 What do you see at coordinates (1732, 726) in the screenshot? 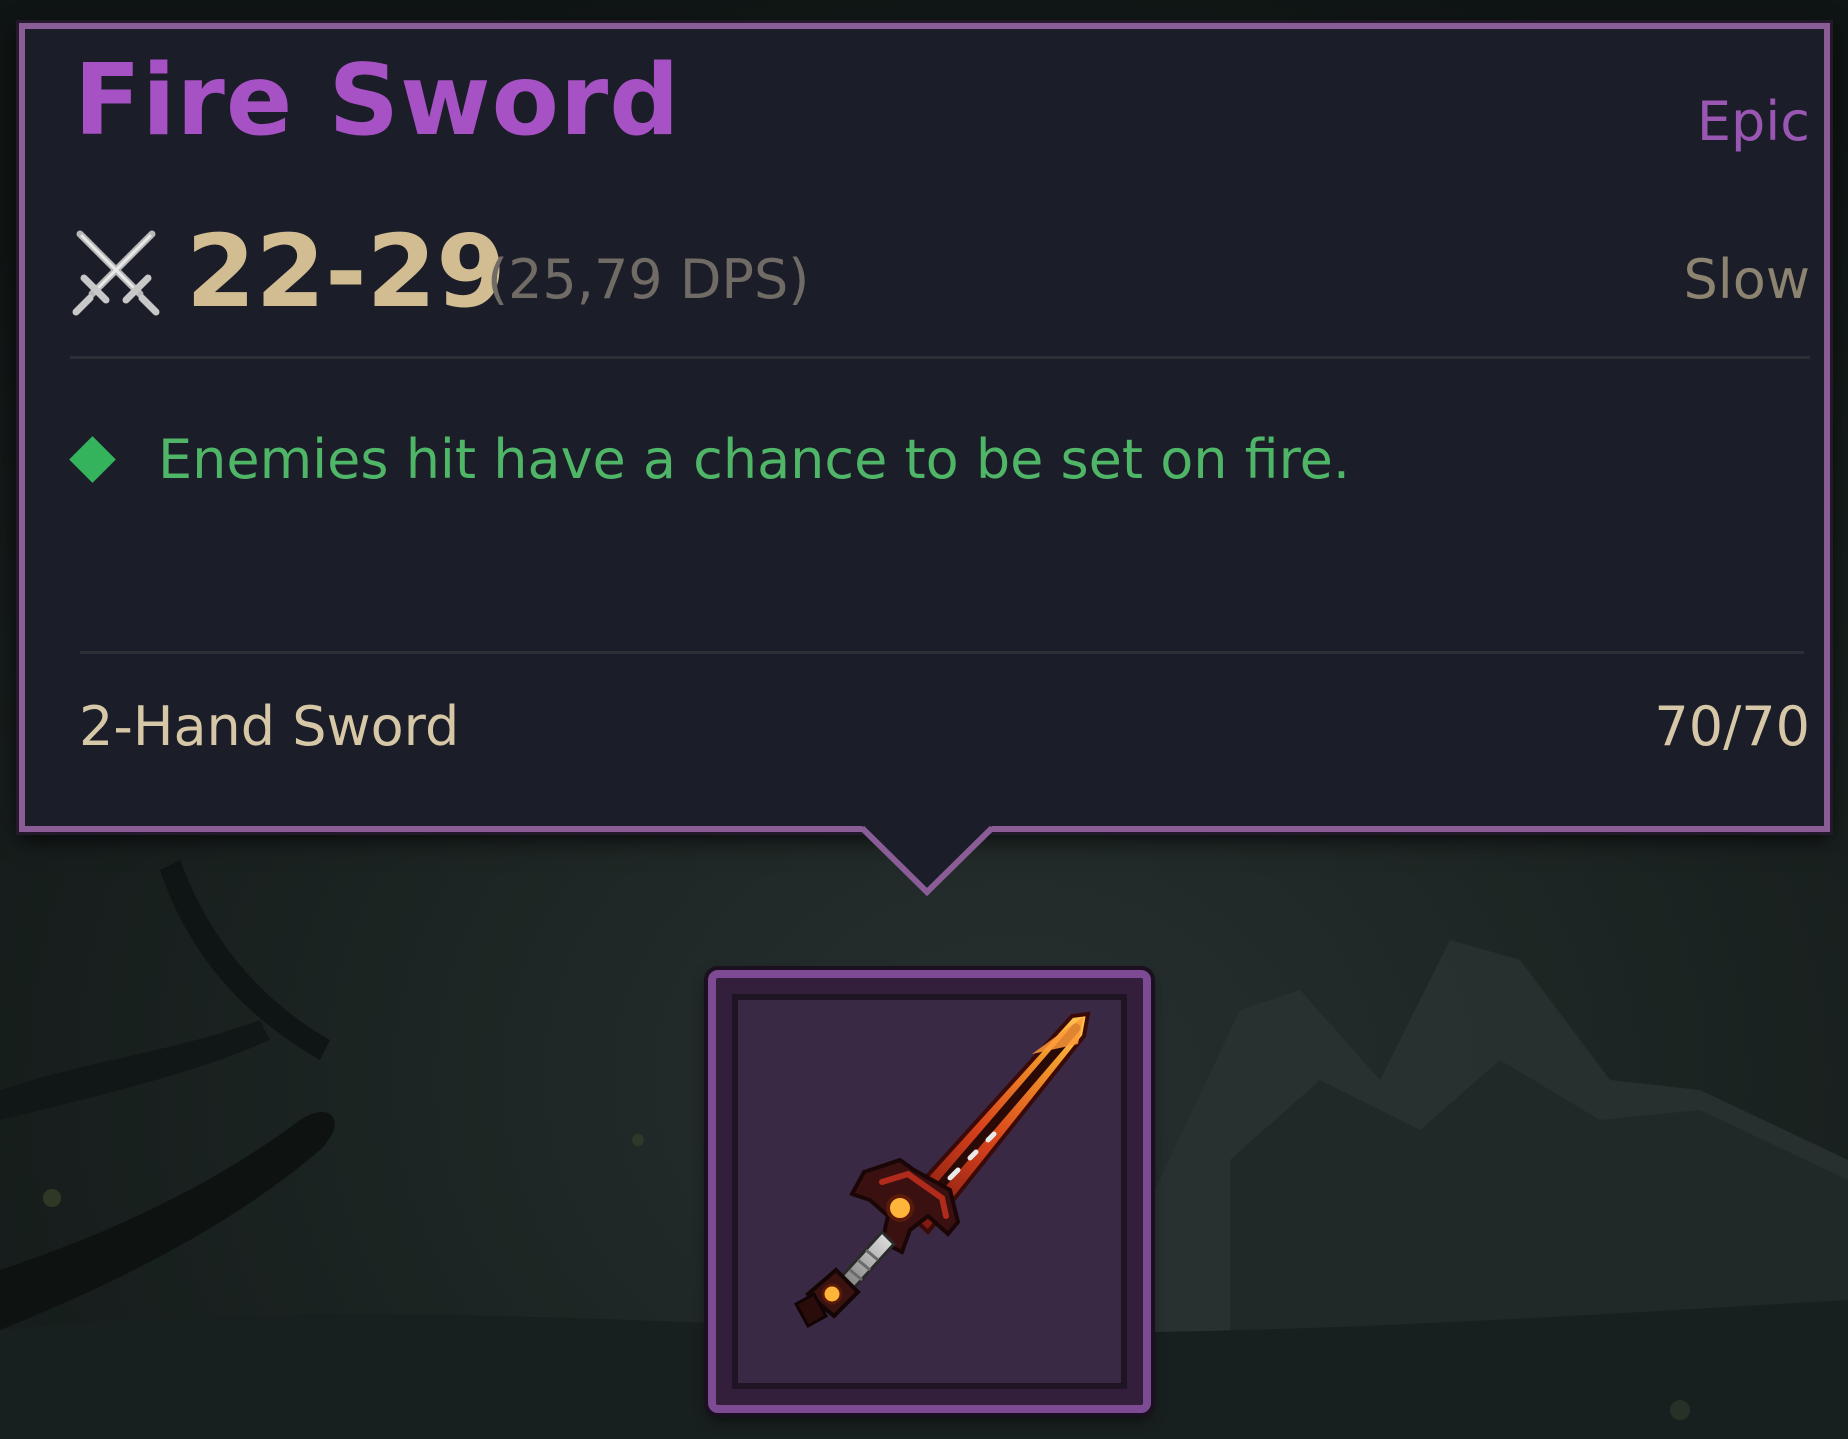
I see `durability-value: 70/70` at bounding box center [1732, 726].